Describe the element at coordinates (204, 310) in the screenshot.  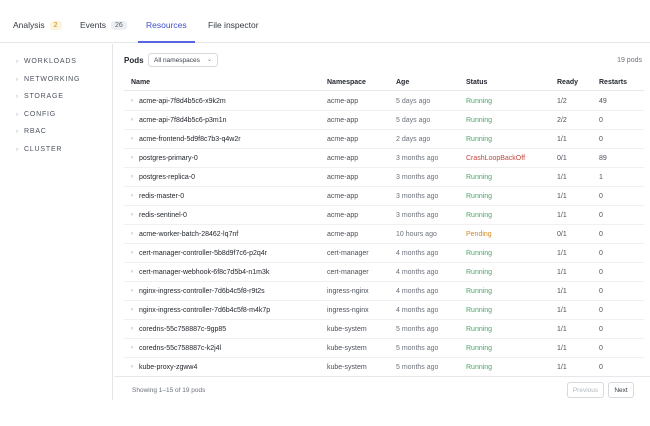
I see `pod-name: nginx-ingress-controller-7d6b4c5f8-m4k7p` at that location.